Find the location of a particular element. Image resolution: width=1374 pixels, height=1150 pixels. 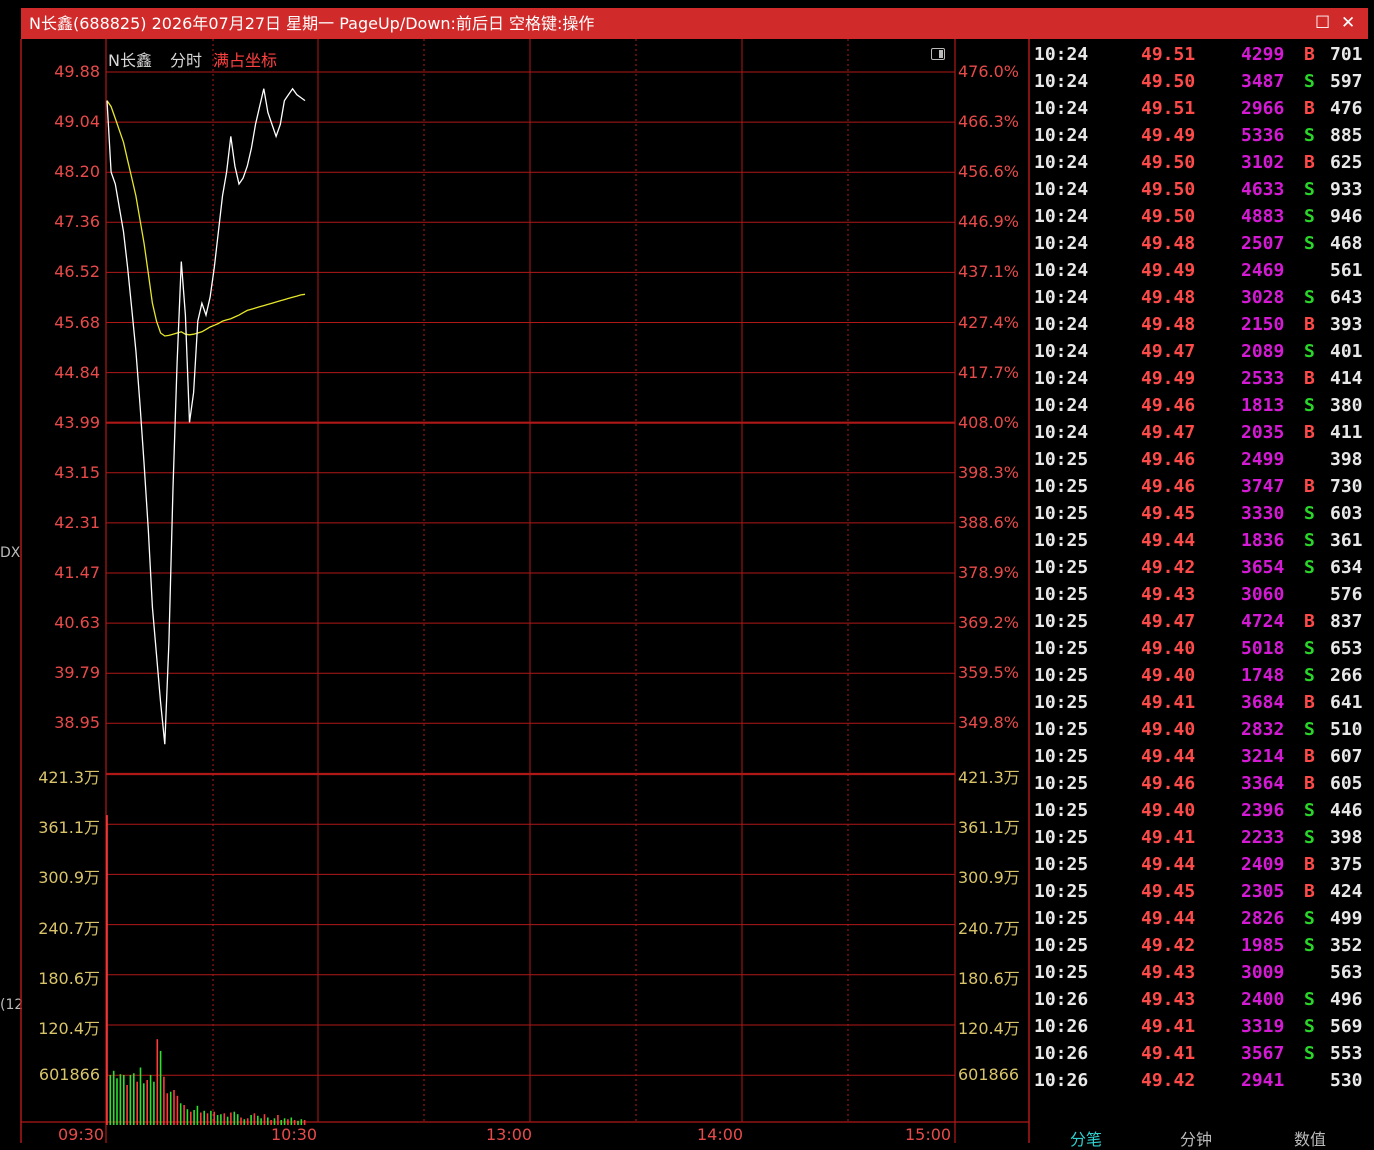

volume-bars is located at coordinates (206, 970).